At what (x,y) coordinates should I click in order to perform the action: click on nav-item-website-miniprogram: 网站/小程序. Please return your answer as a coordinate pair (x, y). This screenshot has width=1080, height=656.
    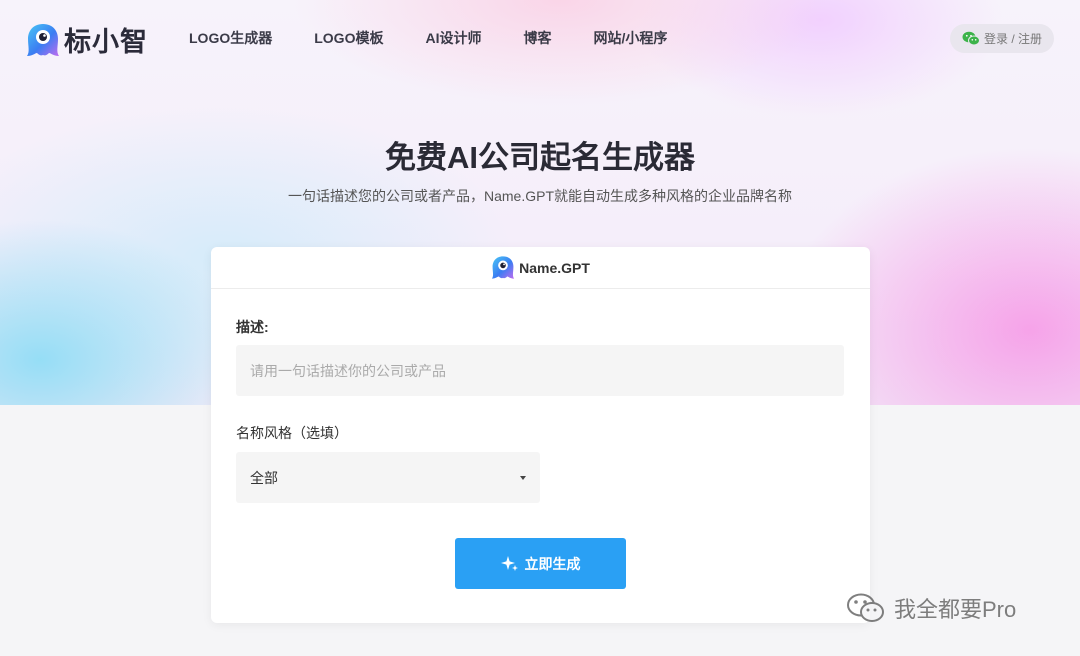
    Looking at the image, I should click on (630, 38).